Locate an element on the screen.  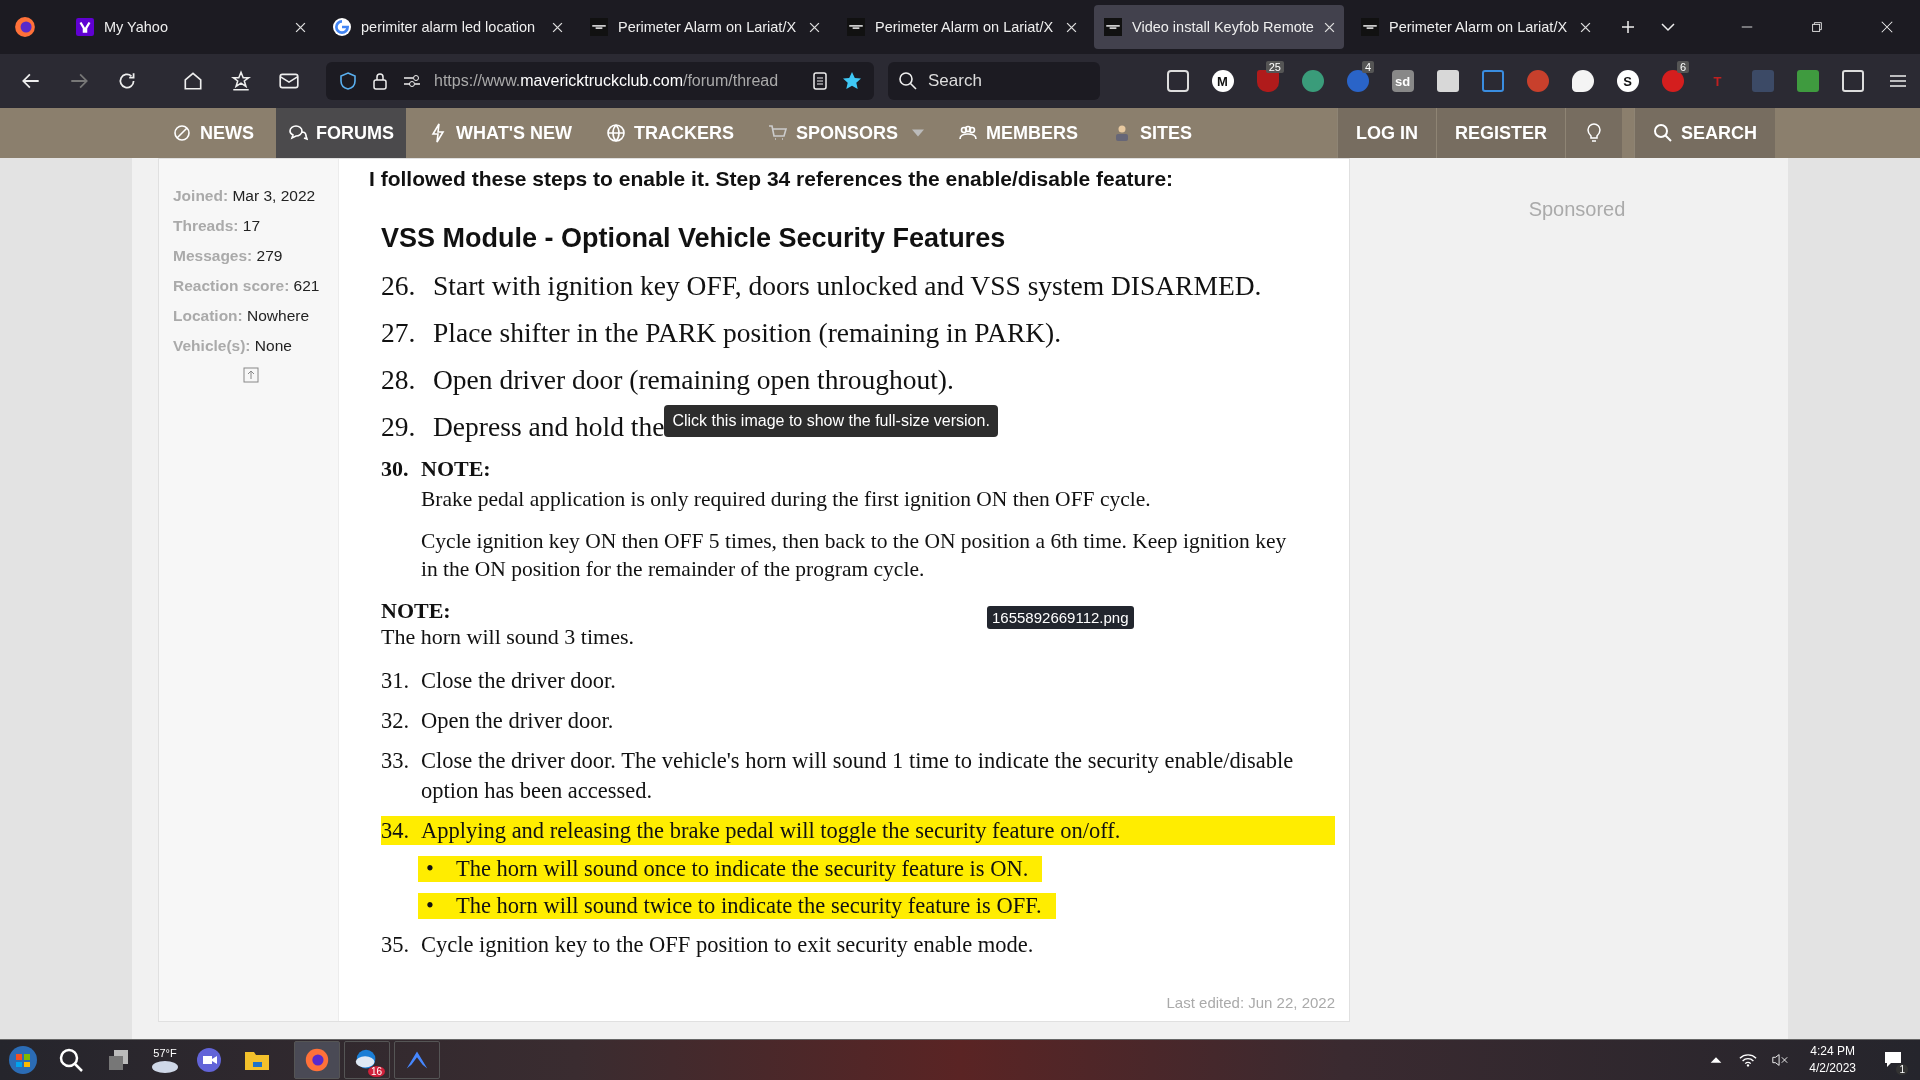
nav-tab: MEMBERS is located at coordinates (1018, 133).